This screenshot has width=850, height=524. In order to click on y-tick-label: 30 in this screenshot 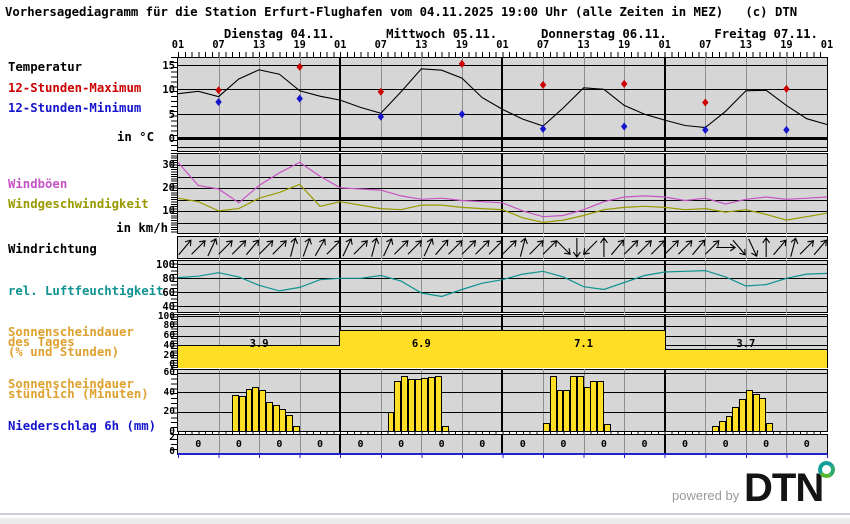, I will do `click(168, 165)`.